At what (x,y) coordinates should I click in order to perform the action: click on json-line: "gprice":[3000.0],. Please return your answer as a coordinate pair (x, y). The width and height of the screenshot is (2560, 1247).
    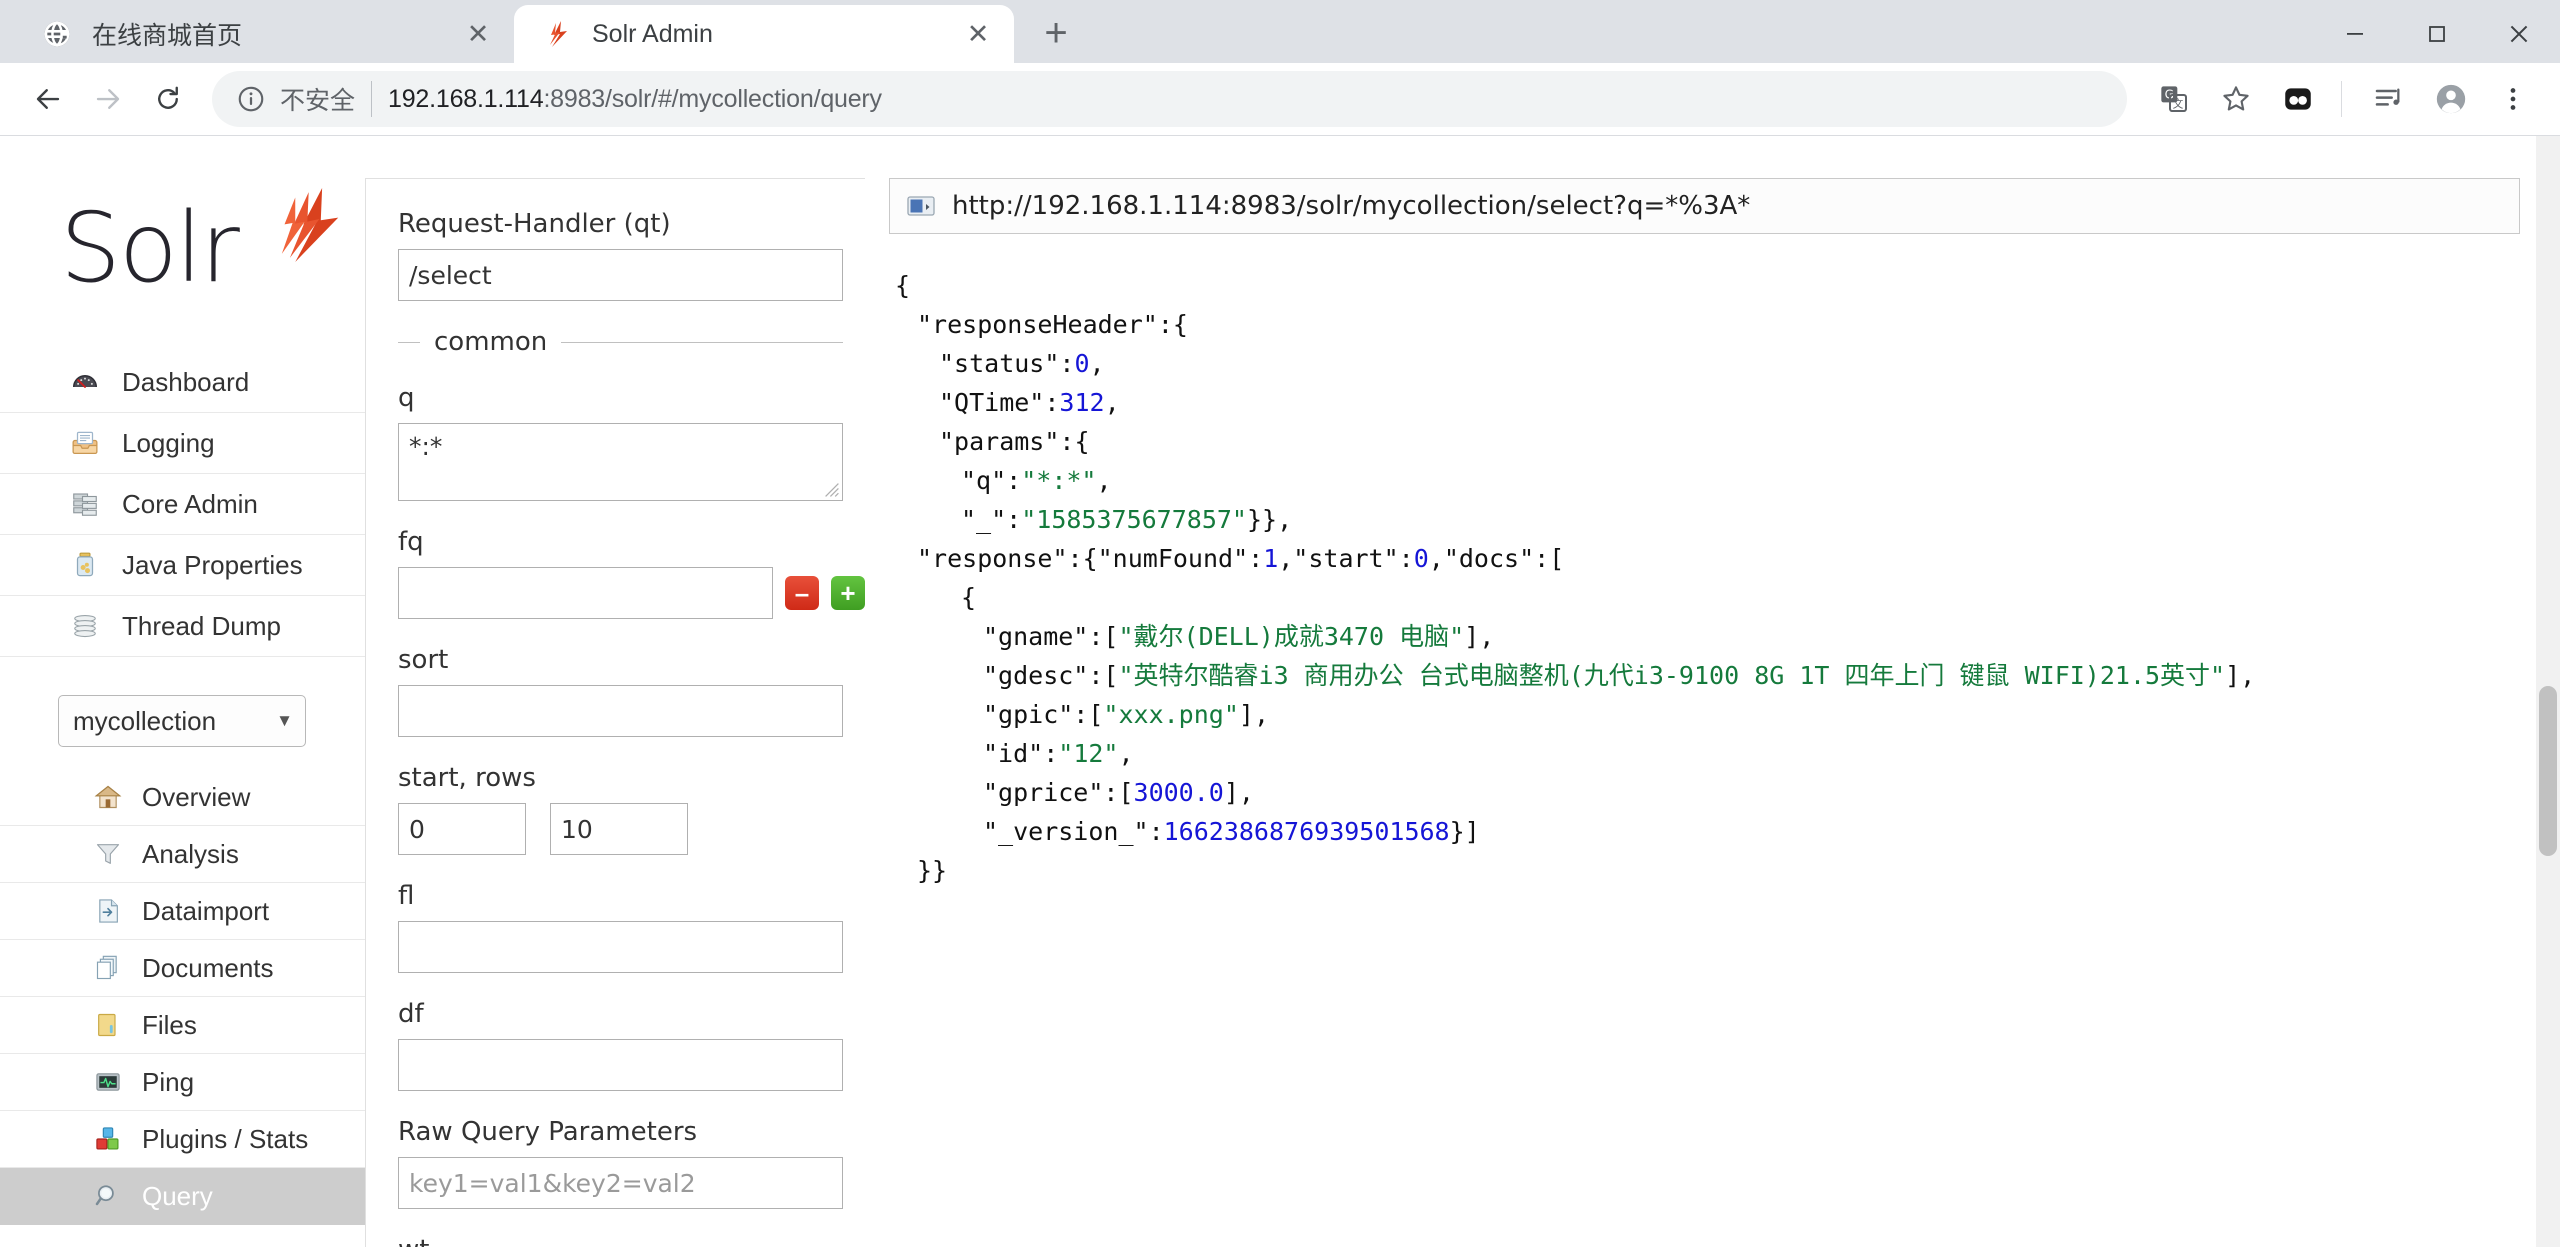
    Looking at the image, I should click on (1707, 792).